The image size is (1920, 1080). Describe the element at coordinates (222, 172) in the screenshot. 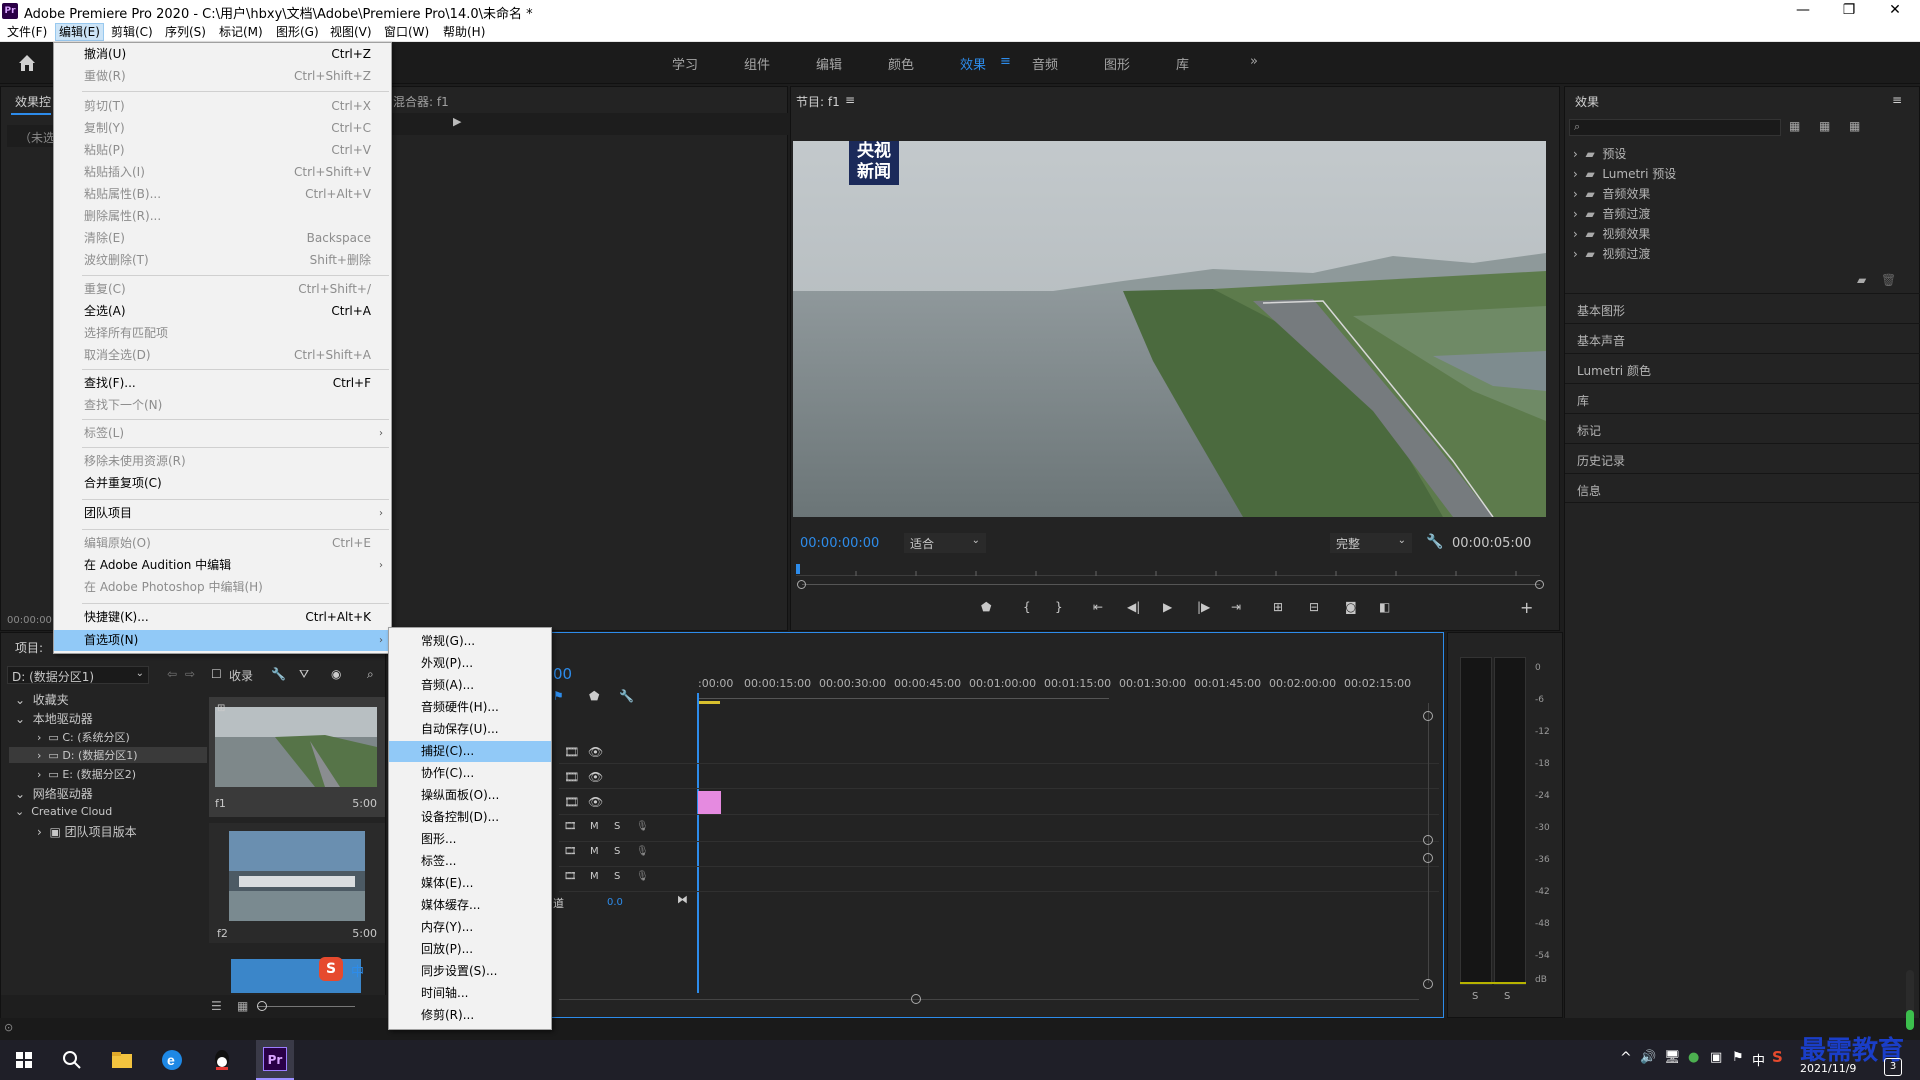

I see `menu-item-paste-insert: 粘贴插入(I) Ctrl+Shift+V` at that location.